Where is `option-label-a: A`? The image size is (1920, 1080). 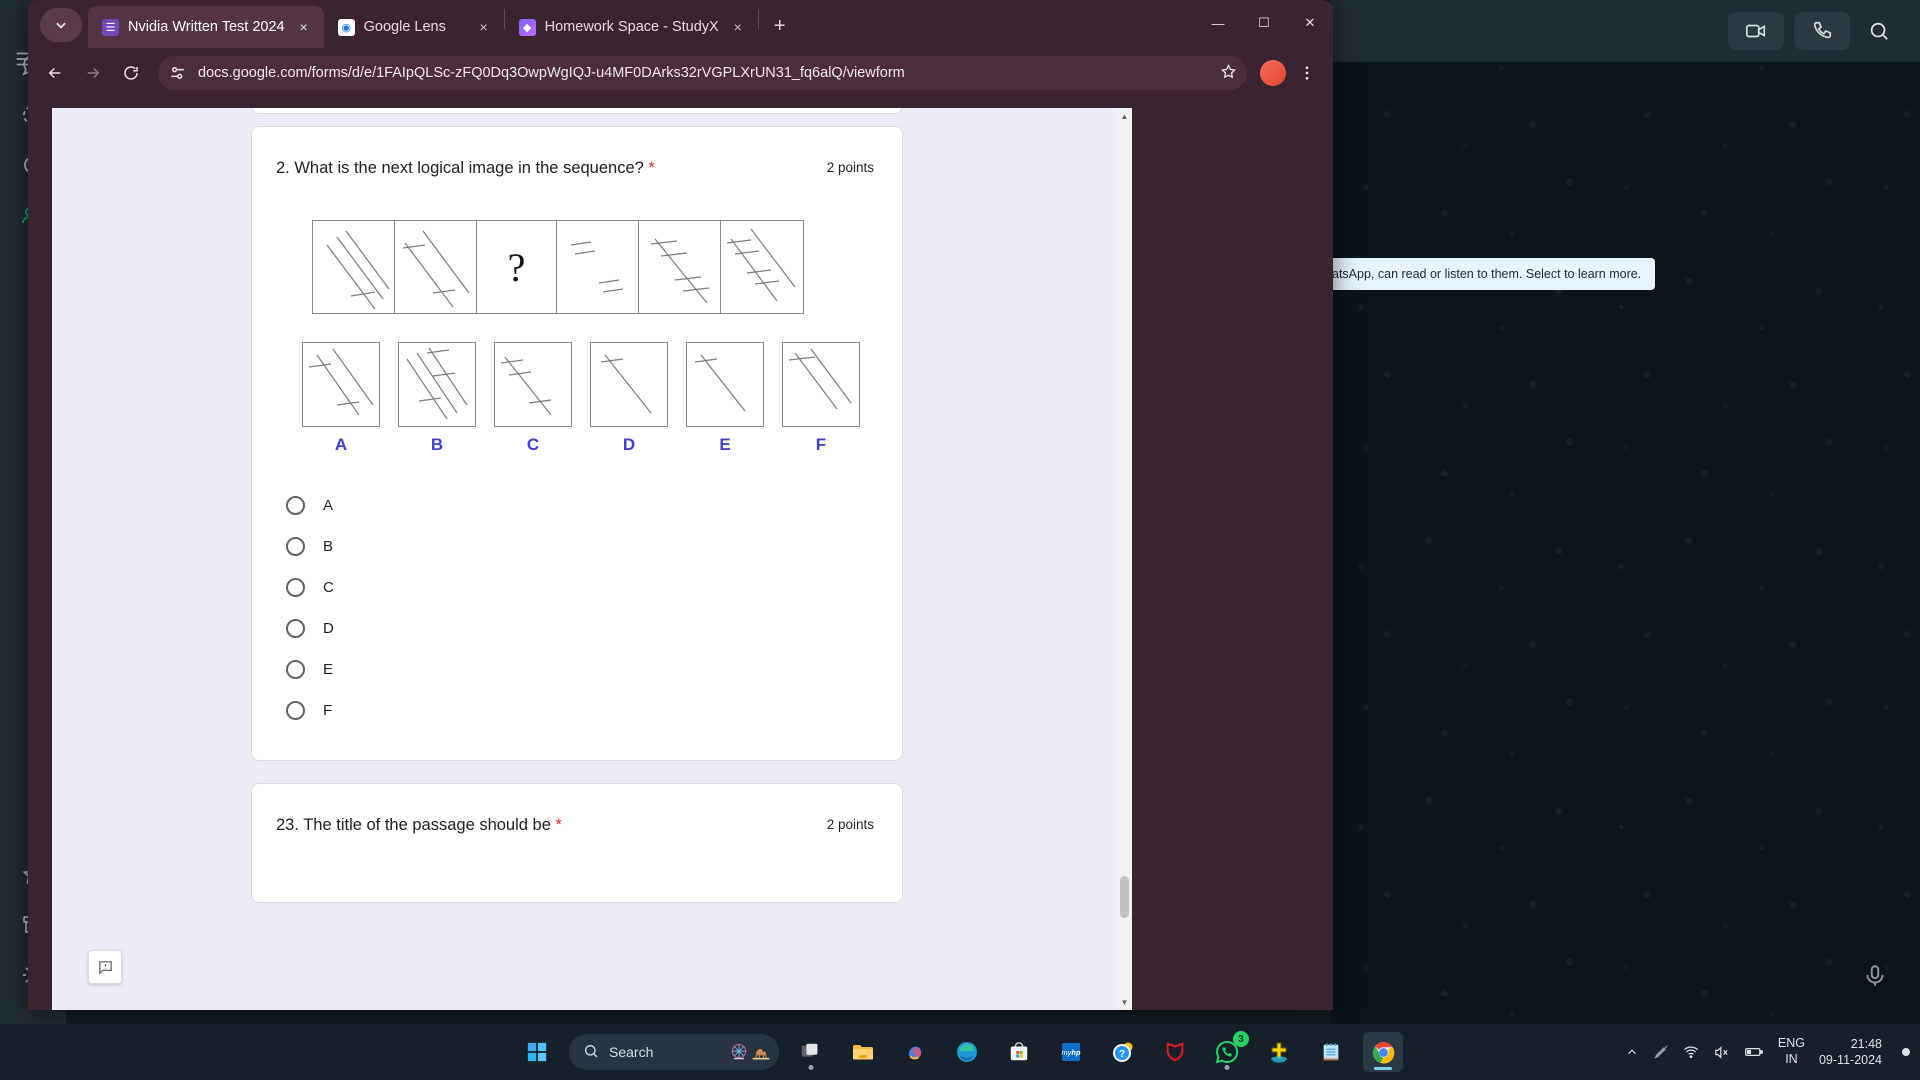 option-label-a: A is located at coordinates (341, 445).